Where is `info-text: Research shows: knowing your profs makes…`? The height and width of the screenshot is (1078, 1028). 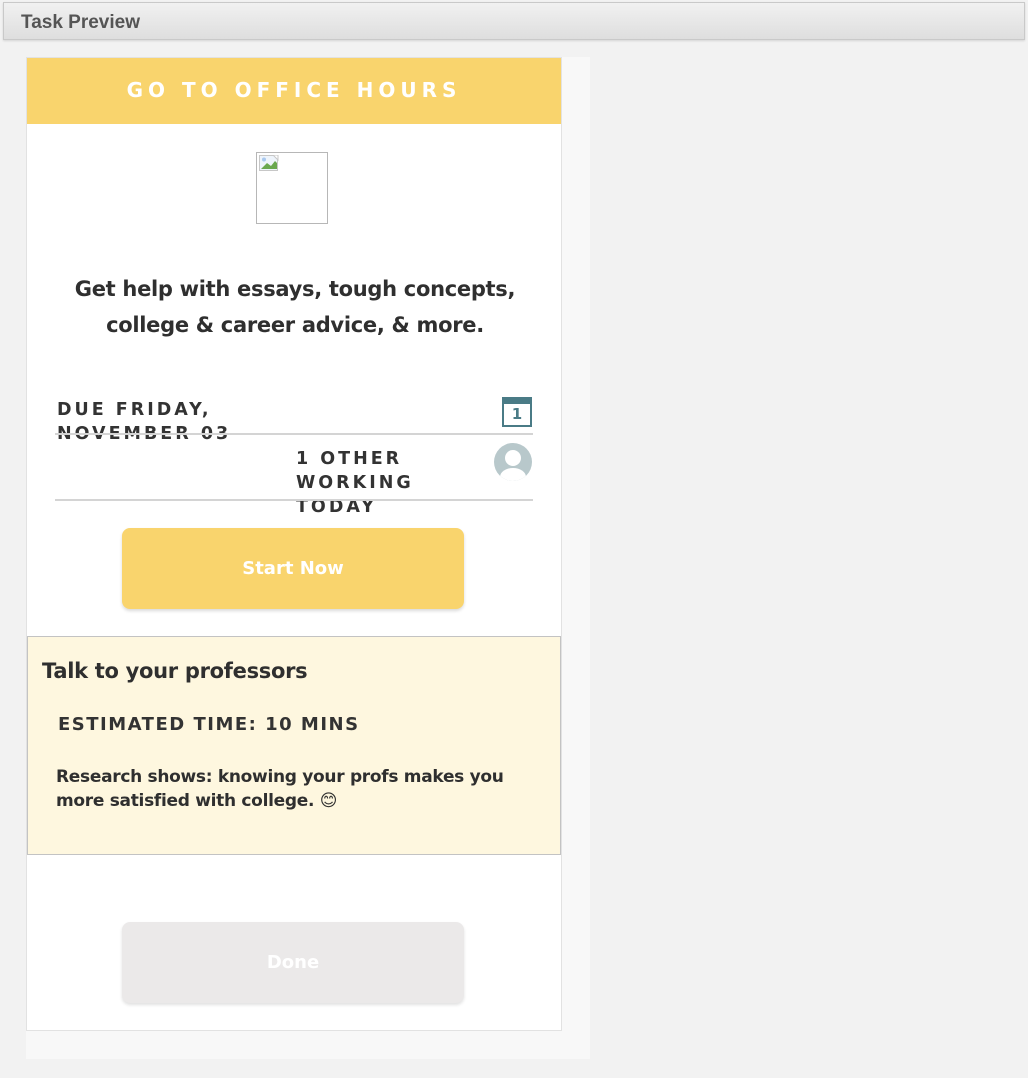 info-text: Research shows: knowing your profs makes… is located at coordinates (280, 789).